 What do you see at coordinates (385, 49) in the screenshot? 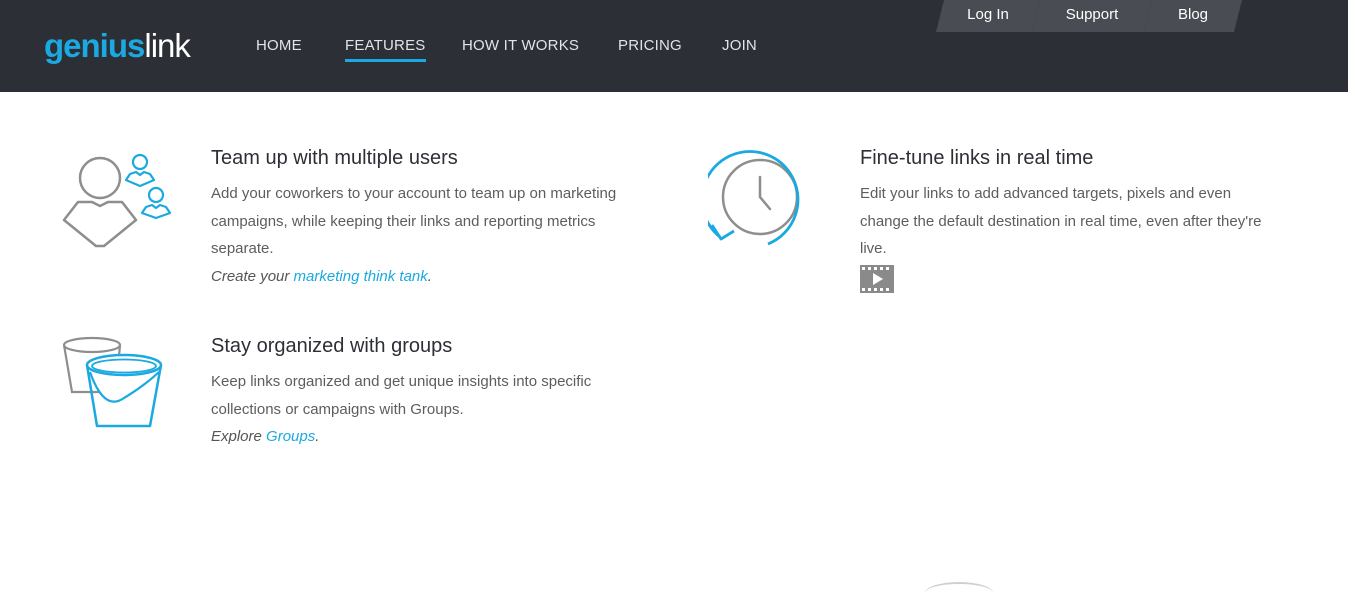
I see `nav-features: FEATURES` at bounding box center [385, 49].